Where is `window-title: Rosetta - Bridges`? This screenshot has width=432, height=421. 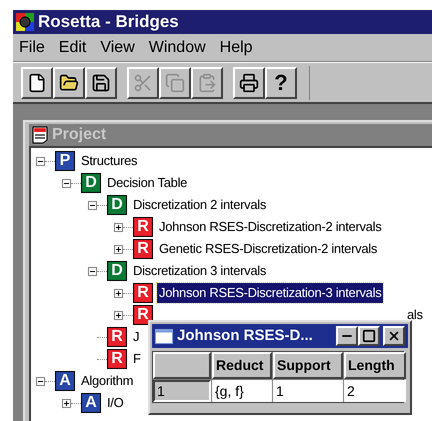
window-title: Rosetta - Bridges is located at coordinates (108, 22).